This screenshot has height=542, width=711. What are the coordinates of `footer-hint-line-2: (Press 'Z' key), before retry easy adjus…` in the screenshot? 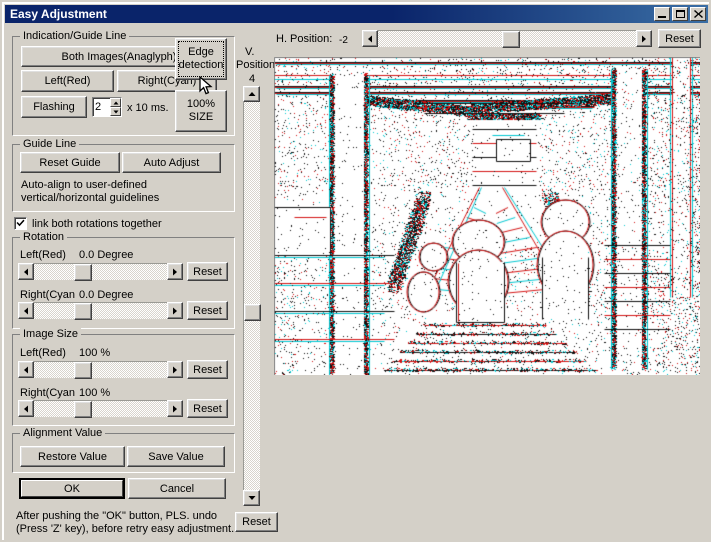 It's located at (125, 529).